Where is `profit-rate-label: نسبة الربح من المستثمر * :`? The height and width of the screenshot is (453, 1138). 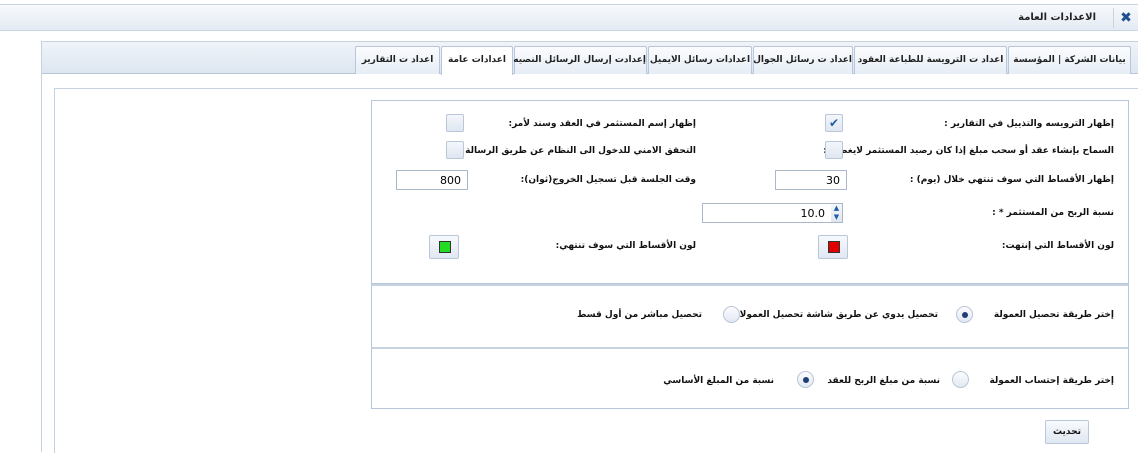 profit-rate-label: نسبة الربح من المستثمر * : is located at coordinates (1053, 213).